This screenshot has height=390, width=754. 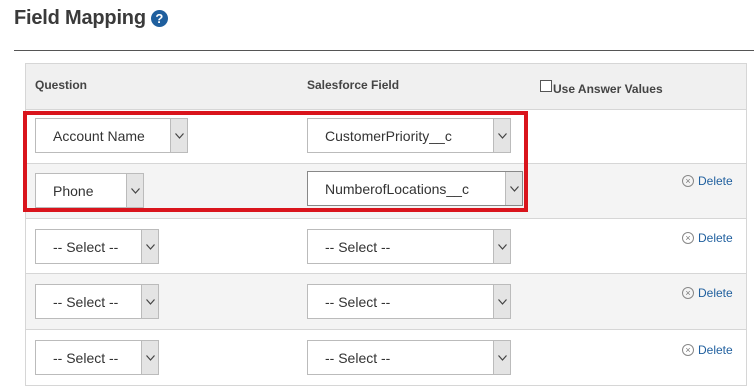 I want to click on salesforce-field-select-value: CustomerPriority__c, so click(x=388, y=135).